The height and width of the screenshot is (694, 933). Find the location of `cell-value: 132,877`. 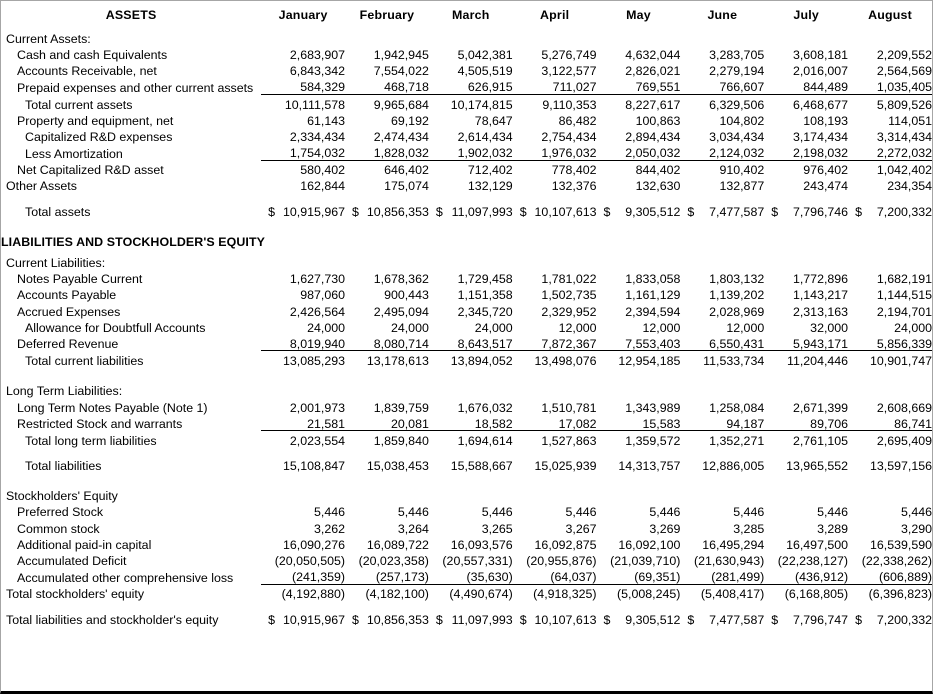

cell-value: 132,877 is located at coordinates (742, 186).